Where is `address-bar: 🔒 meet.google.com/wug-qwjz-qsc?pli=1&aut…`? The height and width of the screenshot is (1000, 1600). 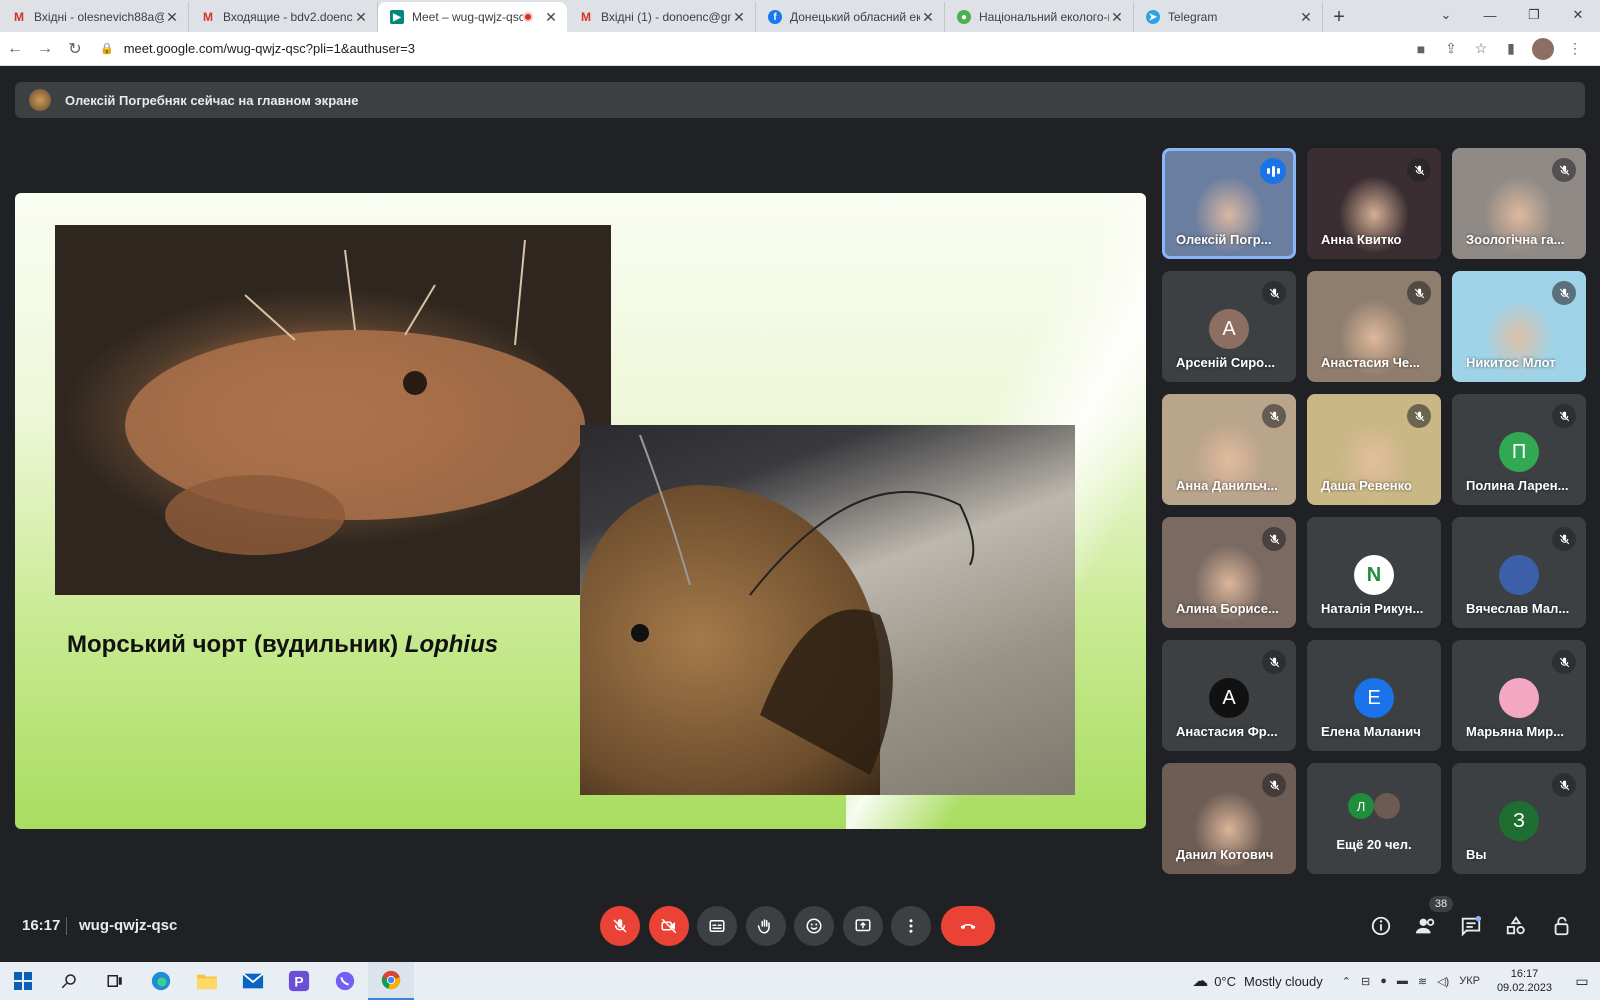 address-bar: 🔒 meet.google.com/wug-qwjz-qsc?pli=1&aut… is located at coordinates (753, 49).